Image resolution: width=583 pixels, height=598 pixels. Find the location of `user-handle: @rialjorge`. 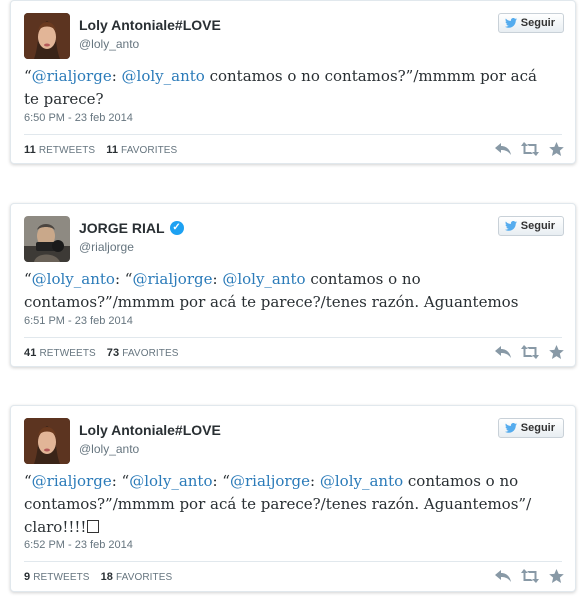

user-handle: @rialjorge is located at coordinates (106, 247).